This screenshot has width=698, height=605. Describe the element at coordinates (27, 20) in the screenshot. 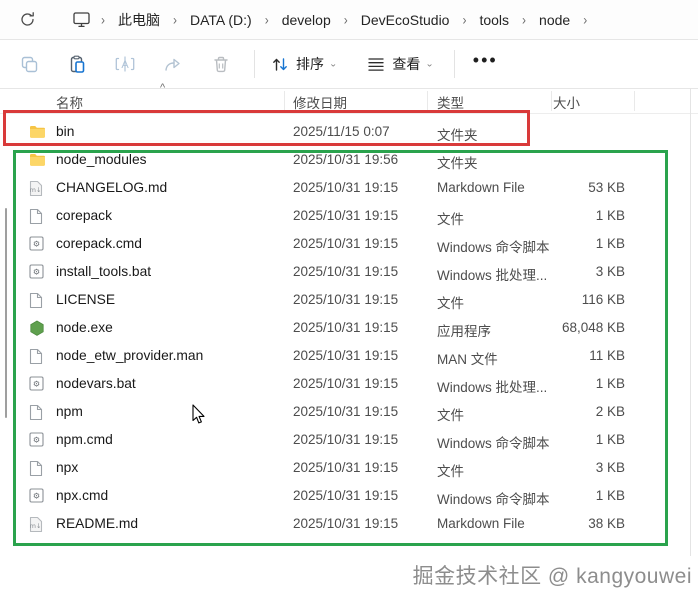

I see `refresh-icon` at that location.